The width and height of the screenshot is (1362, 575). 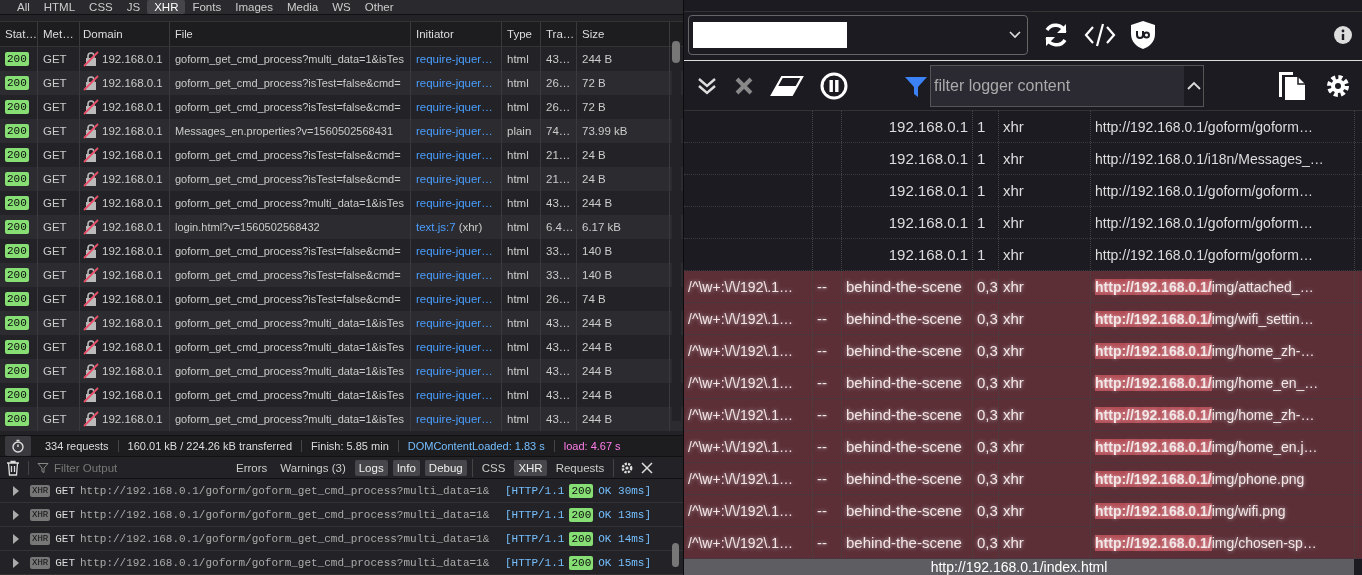 What do you see at coordinates (166, 7) in the screenshot?
I see `filter-tab: XHR` at bounding box center [166, 7].